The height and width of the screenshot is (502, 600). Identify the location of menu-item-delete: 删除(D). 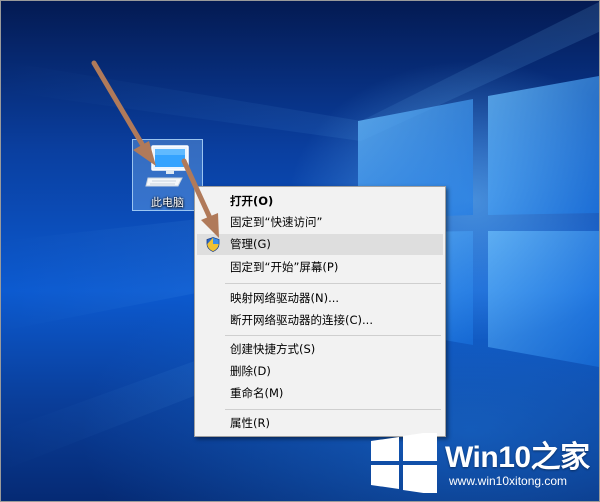
(320, 371).